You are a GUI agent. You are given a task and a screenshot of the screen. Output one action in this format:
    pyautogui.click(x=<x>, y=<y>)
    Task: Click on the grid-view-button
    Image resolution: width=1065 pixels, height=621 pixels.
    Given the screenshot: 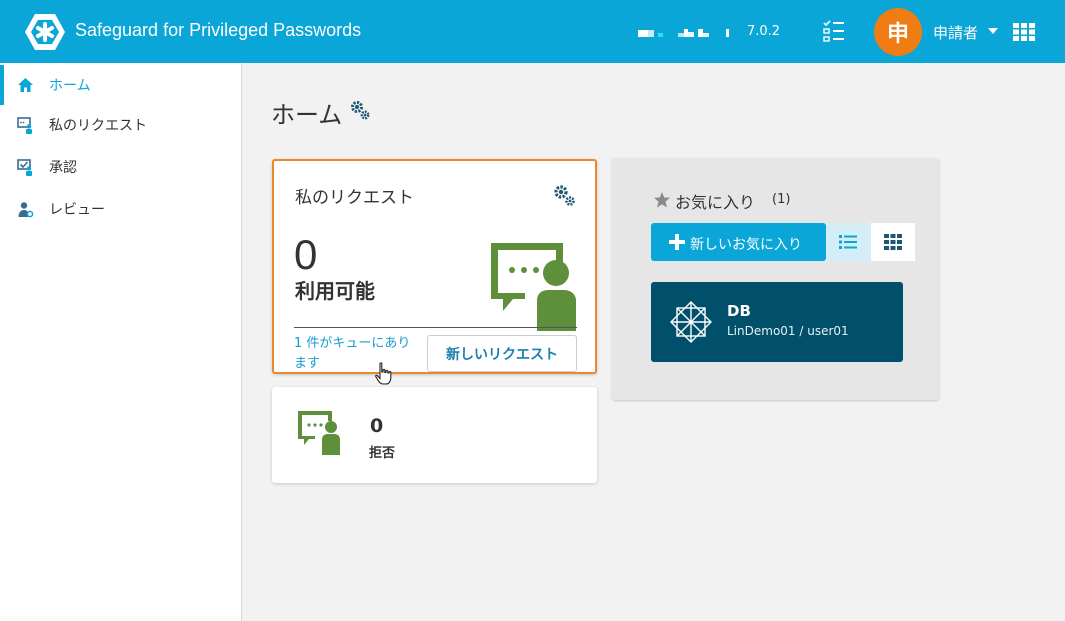 What is the action you would take?
    pyautogui.click(x=893, y=242)
    